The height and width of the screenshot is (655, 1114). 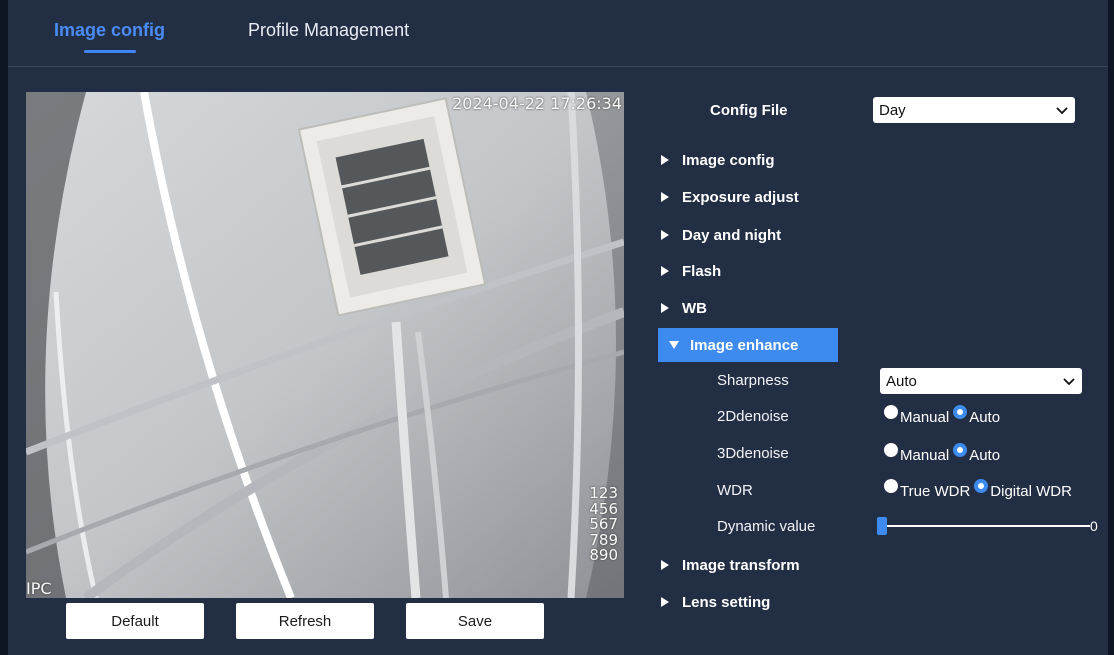 What do you see at coordinates (702, 271) in the screenshot?
I see `menu-label: Flash` at bounding box center [702, 271].